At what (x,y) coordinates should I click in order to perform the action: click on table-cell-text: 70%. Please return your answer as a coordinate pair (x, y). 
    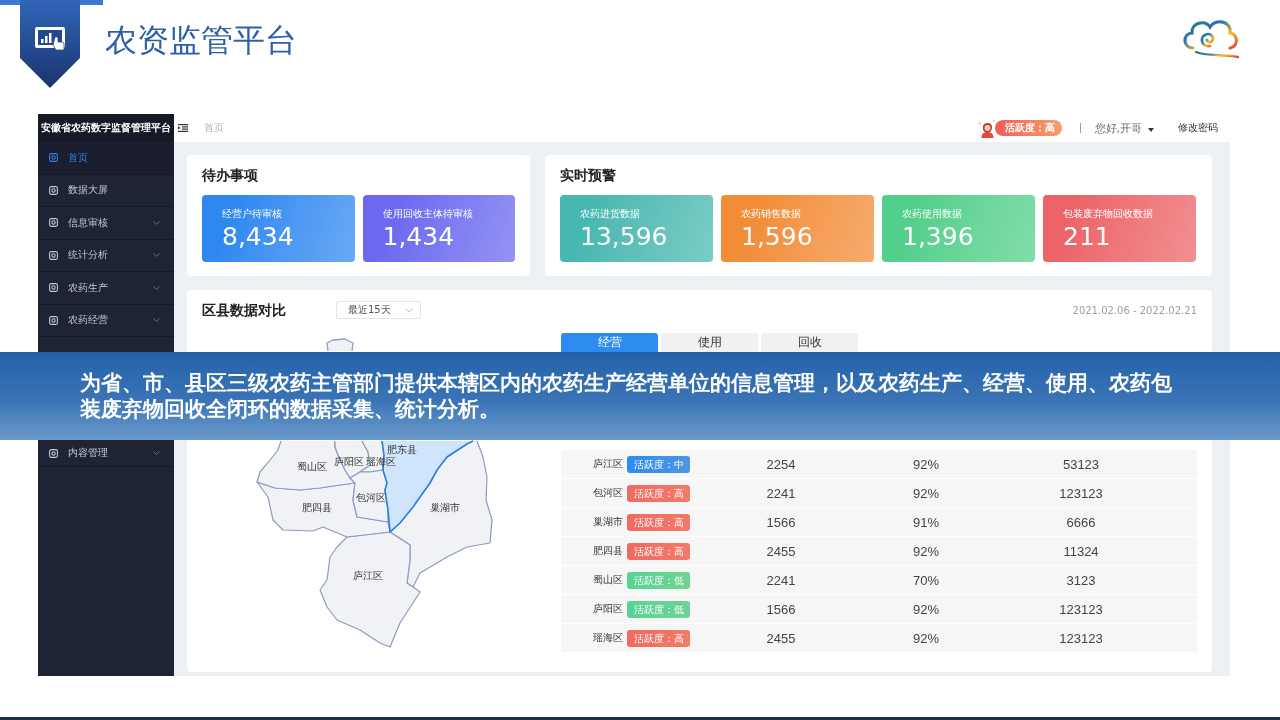
    Looking at the image, I should click on (926, 580).